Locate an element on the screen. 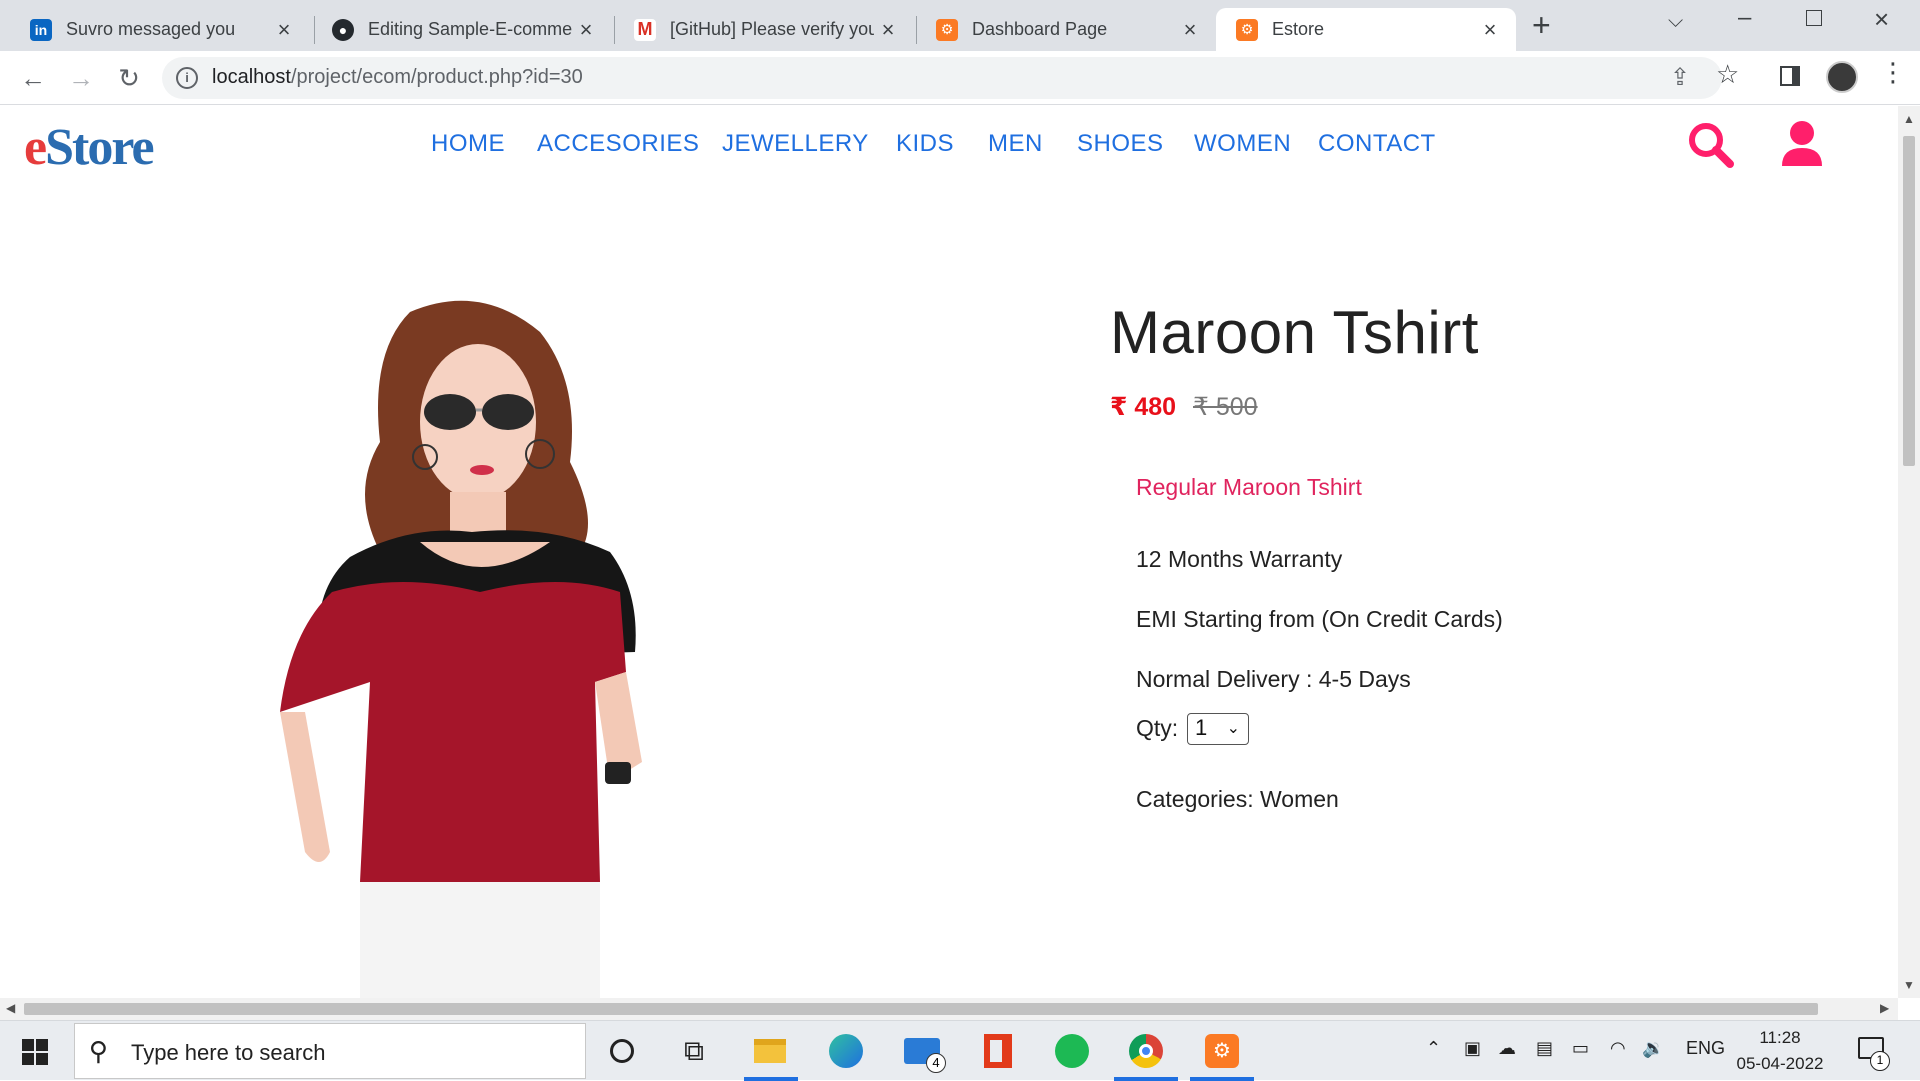 The height and width of the screenshot is (1081, 1920). chrome-icon is located at coordinates (1146, 1051).